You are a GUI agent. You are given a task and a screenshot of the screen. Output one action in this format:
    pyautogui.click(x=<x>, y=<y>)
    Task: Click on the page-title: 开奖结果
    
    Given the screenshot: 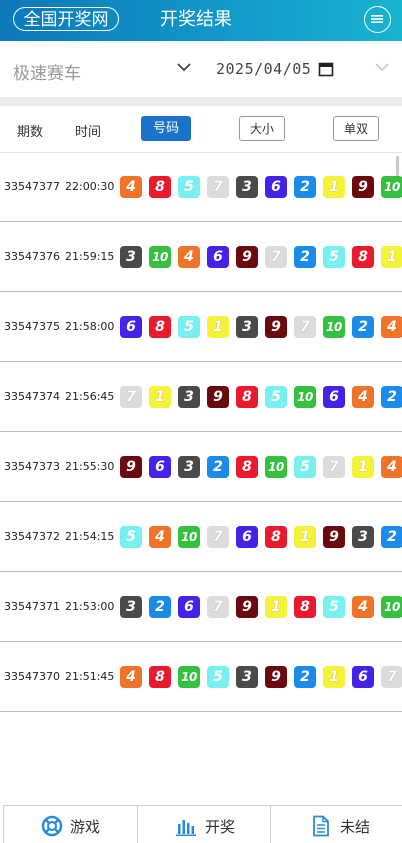 What is the action you would take?
    pyautogui.click(x=196, y=19)
    